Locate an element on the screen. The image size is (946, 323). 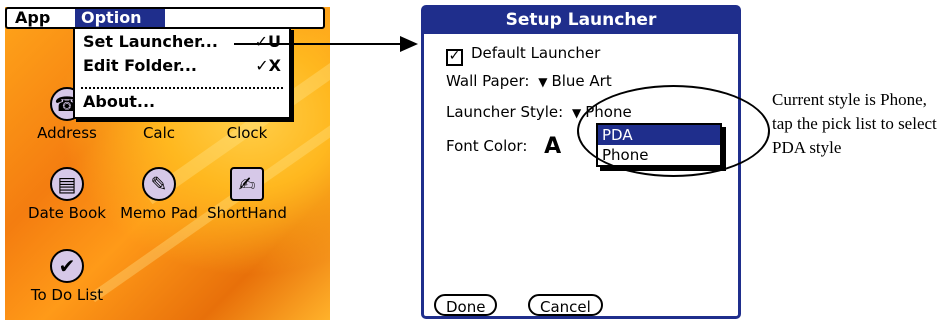
default-launcher-label: Default Launcher is located at coordinates (536, 53).